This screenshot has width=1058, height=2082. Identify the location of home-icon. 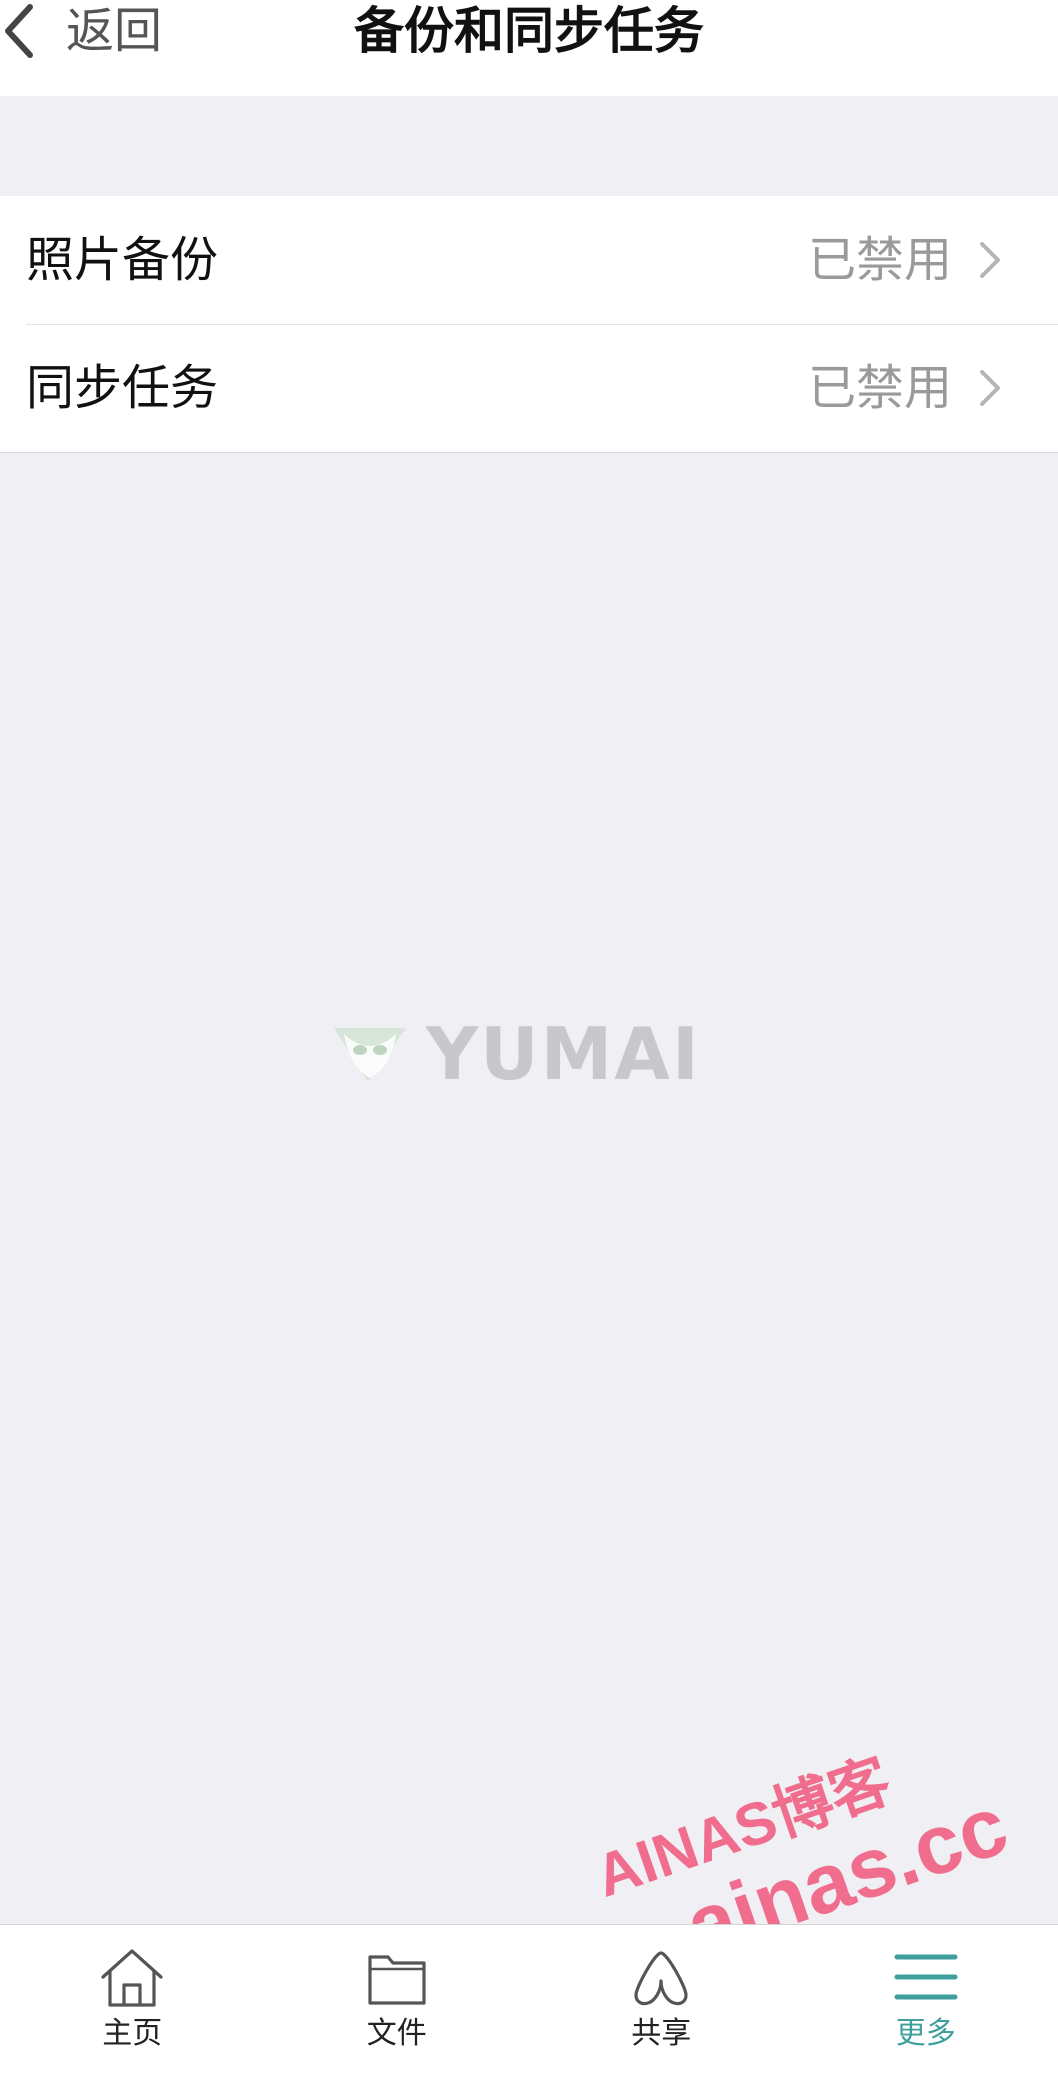
(132, 1978).